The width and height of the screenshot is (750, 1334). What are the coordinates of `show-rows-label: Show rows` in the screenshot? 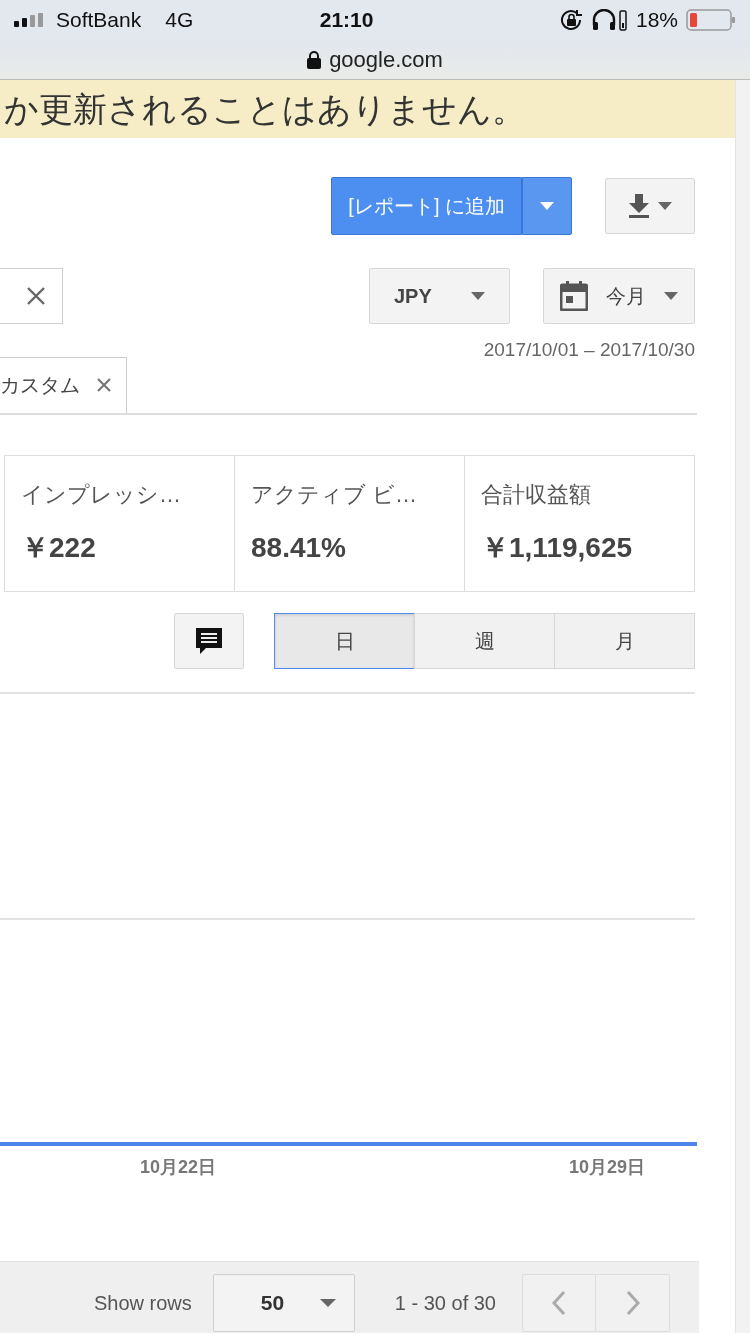 It's located at (143, 1303).